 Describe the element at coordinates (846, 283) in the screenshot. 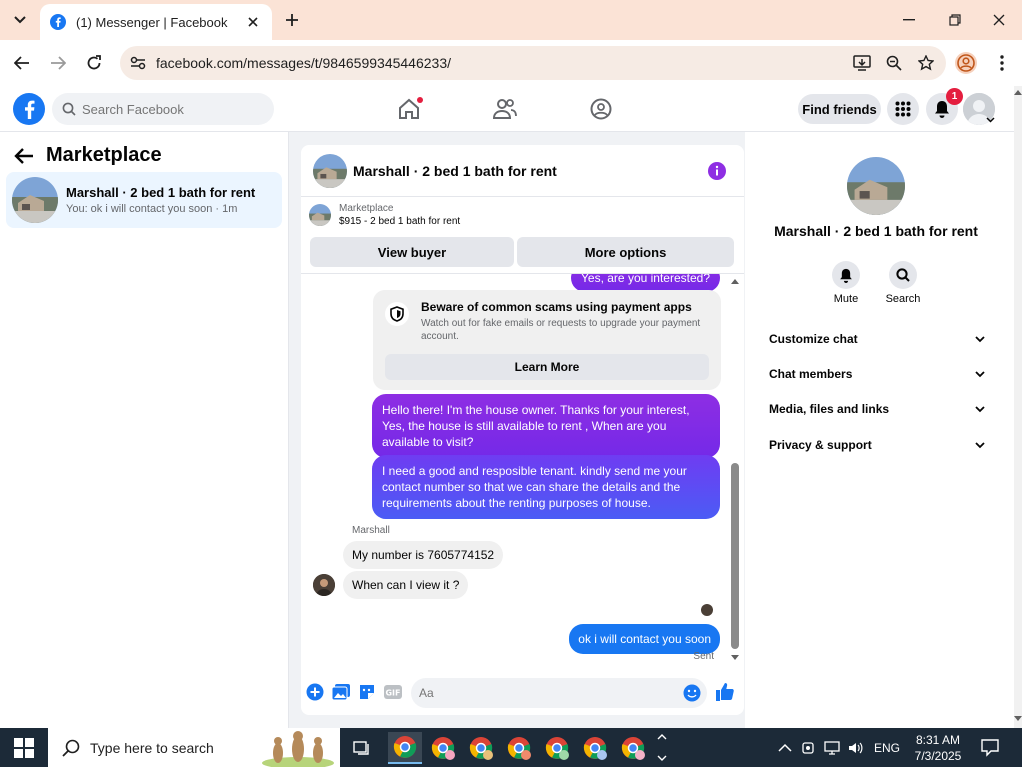

I see `mute-action: Mute` at that location.